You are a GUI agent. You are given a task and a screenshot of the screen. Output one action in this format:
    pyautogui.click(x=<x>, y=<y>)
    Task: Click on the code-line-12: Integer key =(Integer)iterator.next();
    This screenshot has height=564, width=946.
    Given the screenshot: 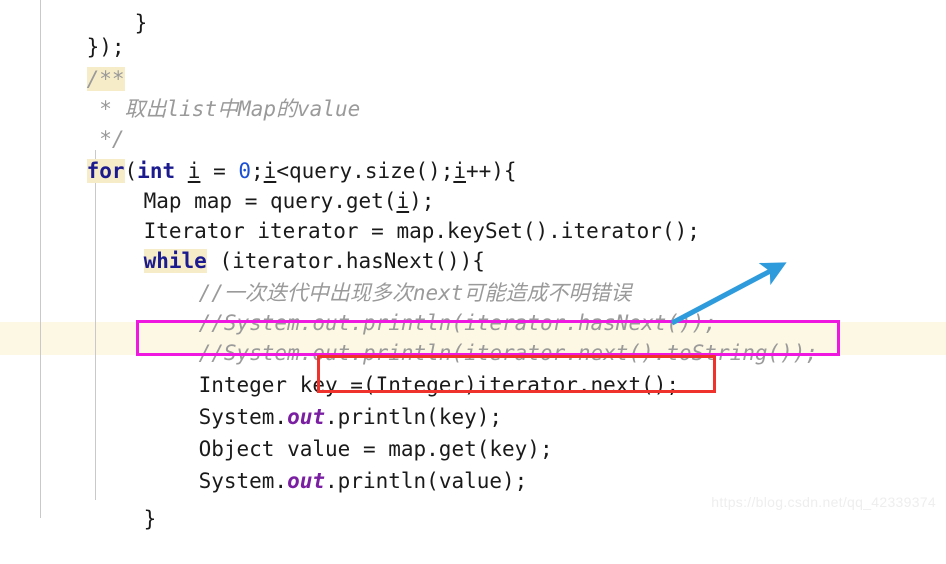 What is the action you would take?
    pyautogui.click(x=473, y=368)
    